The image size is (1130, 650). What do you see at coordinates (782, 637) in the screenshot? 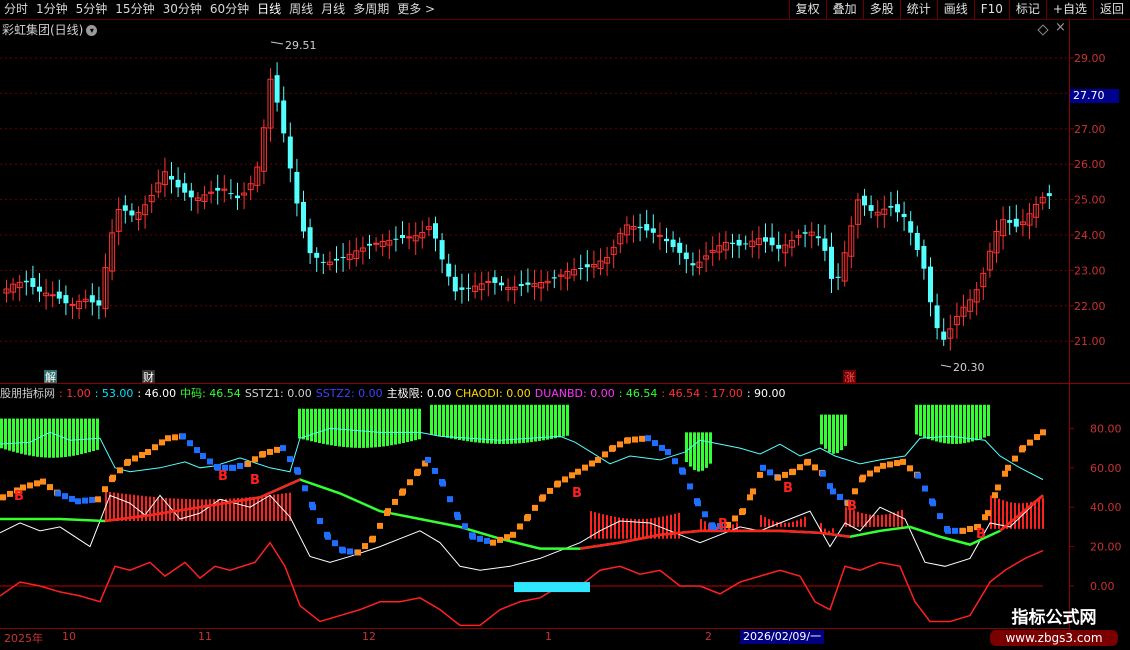
I see `selected-date: 2026/02/09/一` at bounding box center [782, 637].